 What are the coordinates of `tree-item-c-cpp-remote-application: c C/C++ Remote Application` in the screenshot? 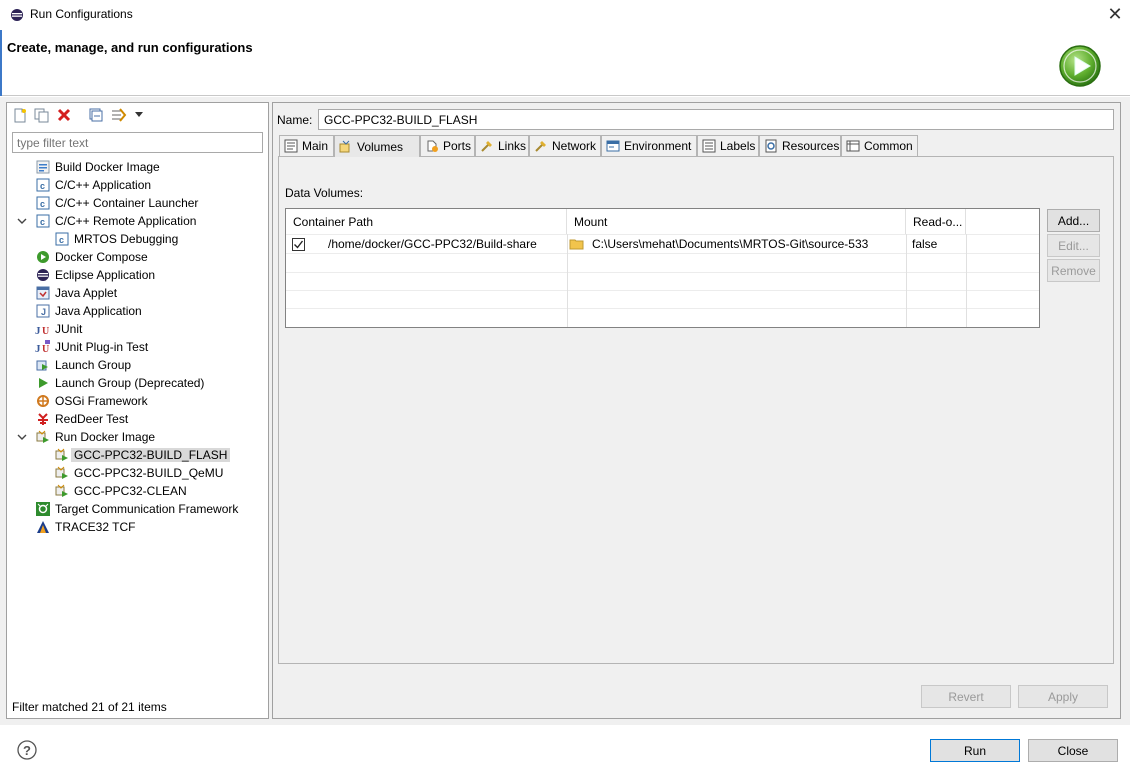 It's located at (115, 221).